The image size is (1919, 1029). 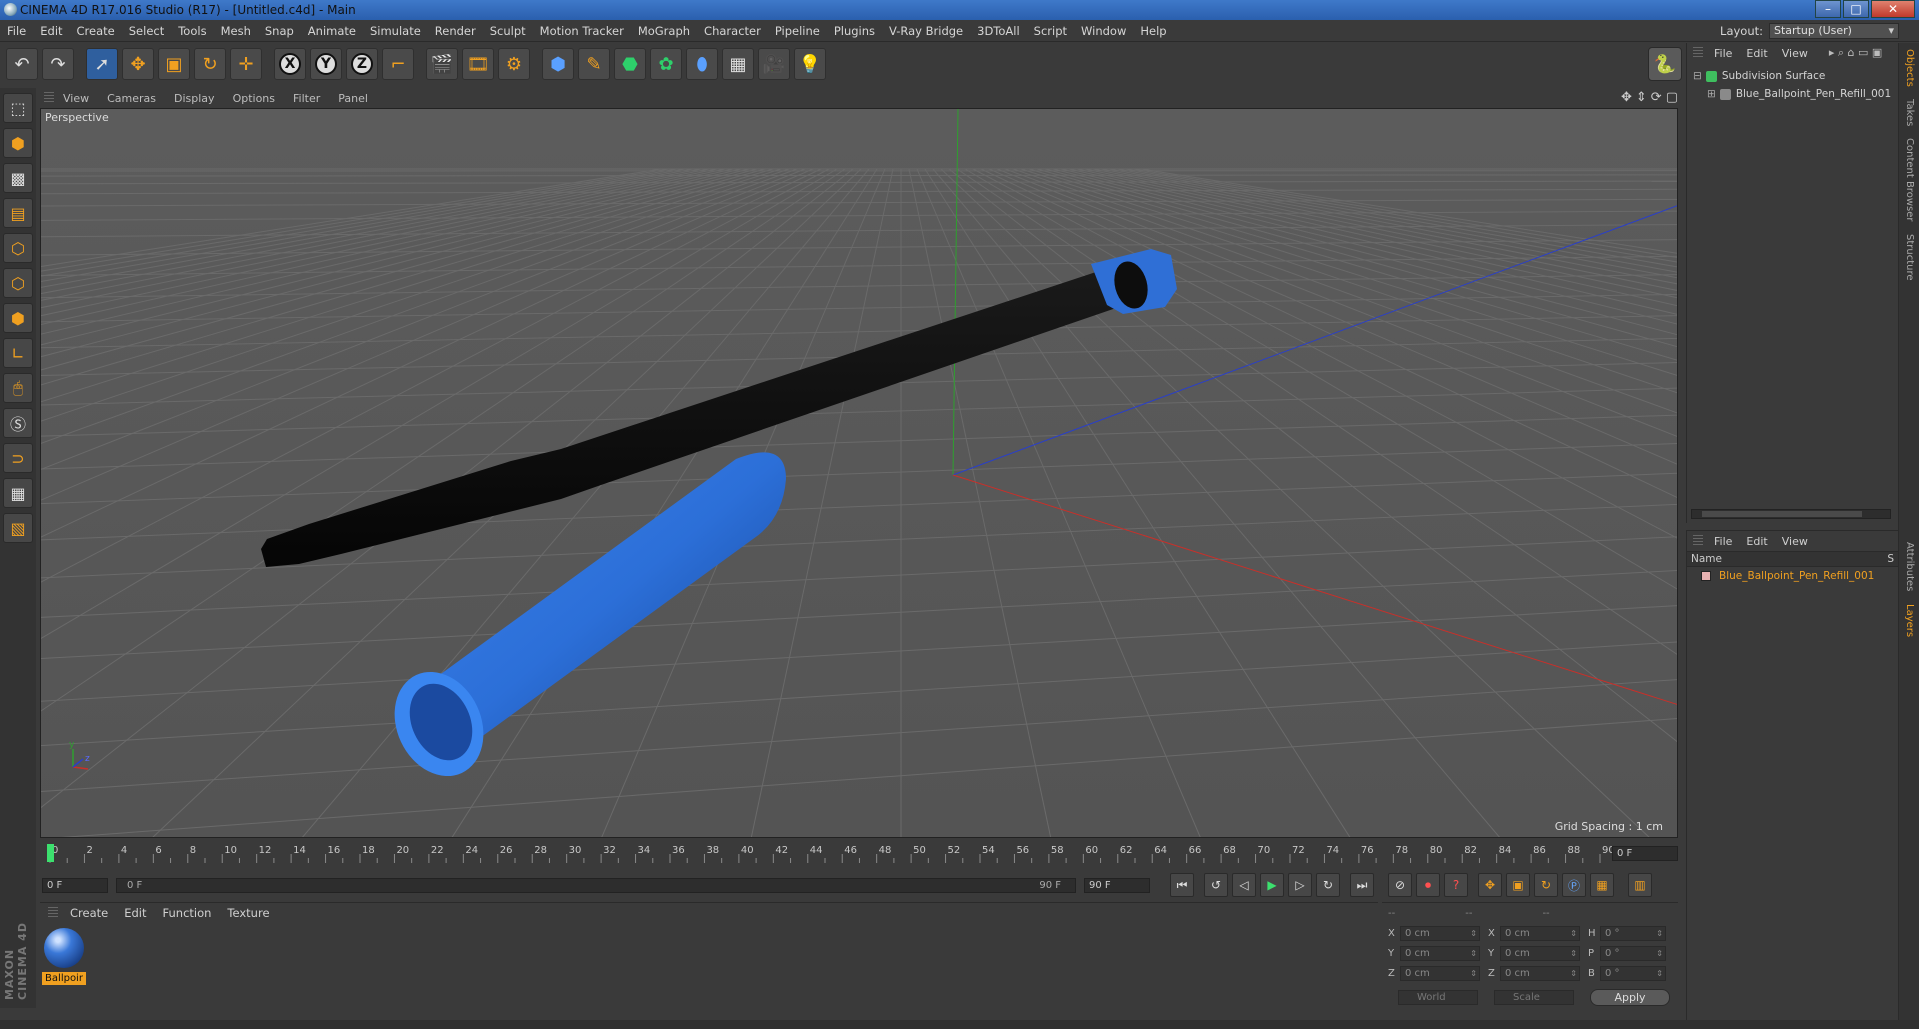 I want to click on workplane-icon: ▤, so click(x=18, y=213).